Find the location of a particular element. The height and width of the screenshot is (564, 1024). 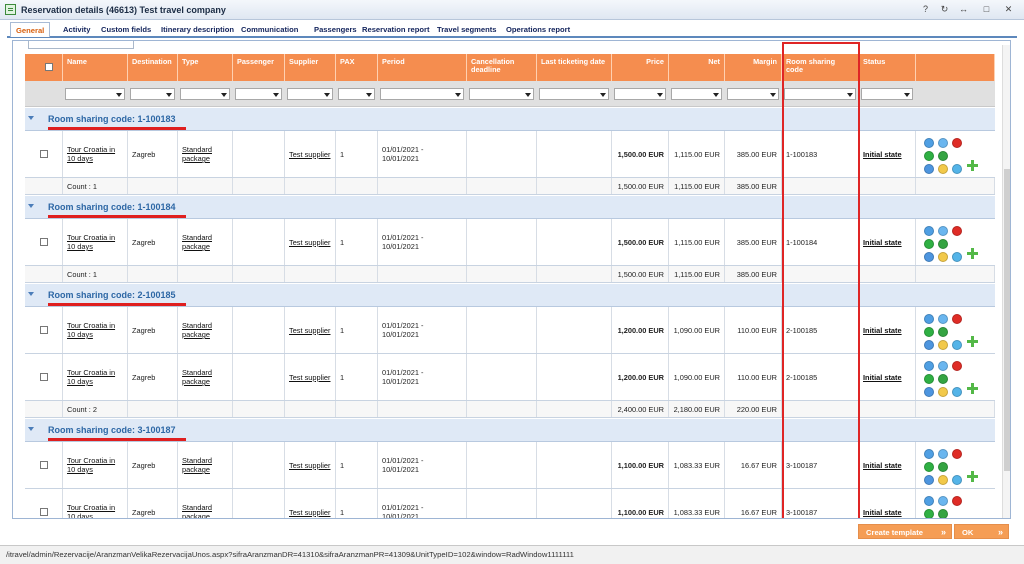

vertical-scrollbar is located at coordinates (1006, 281).